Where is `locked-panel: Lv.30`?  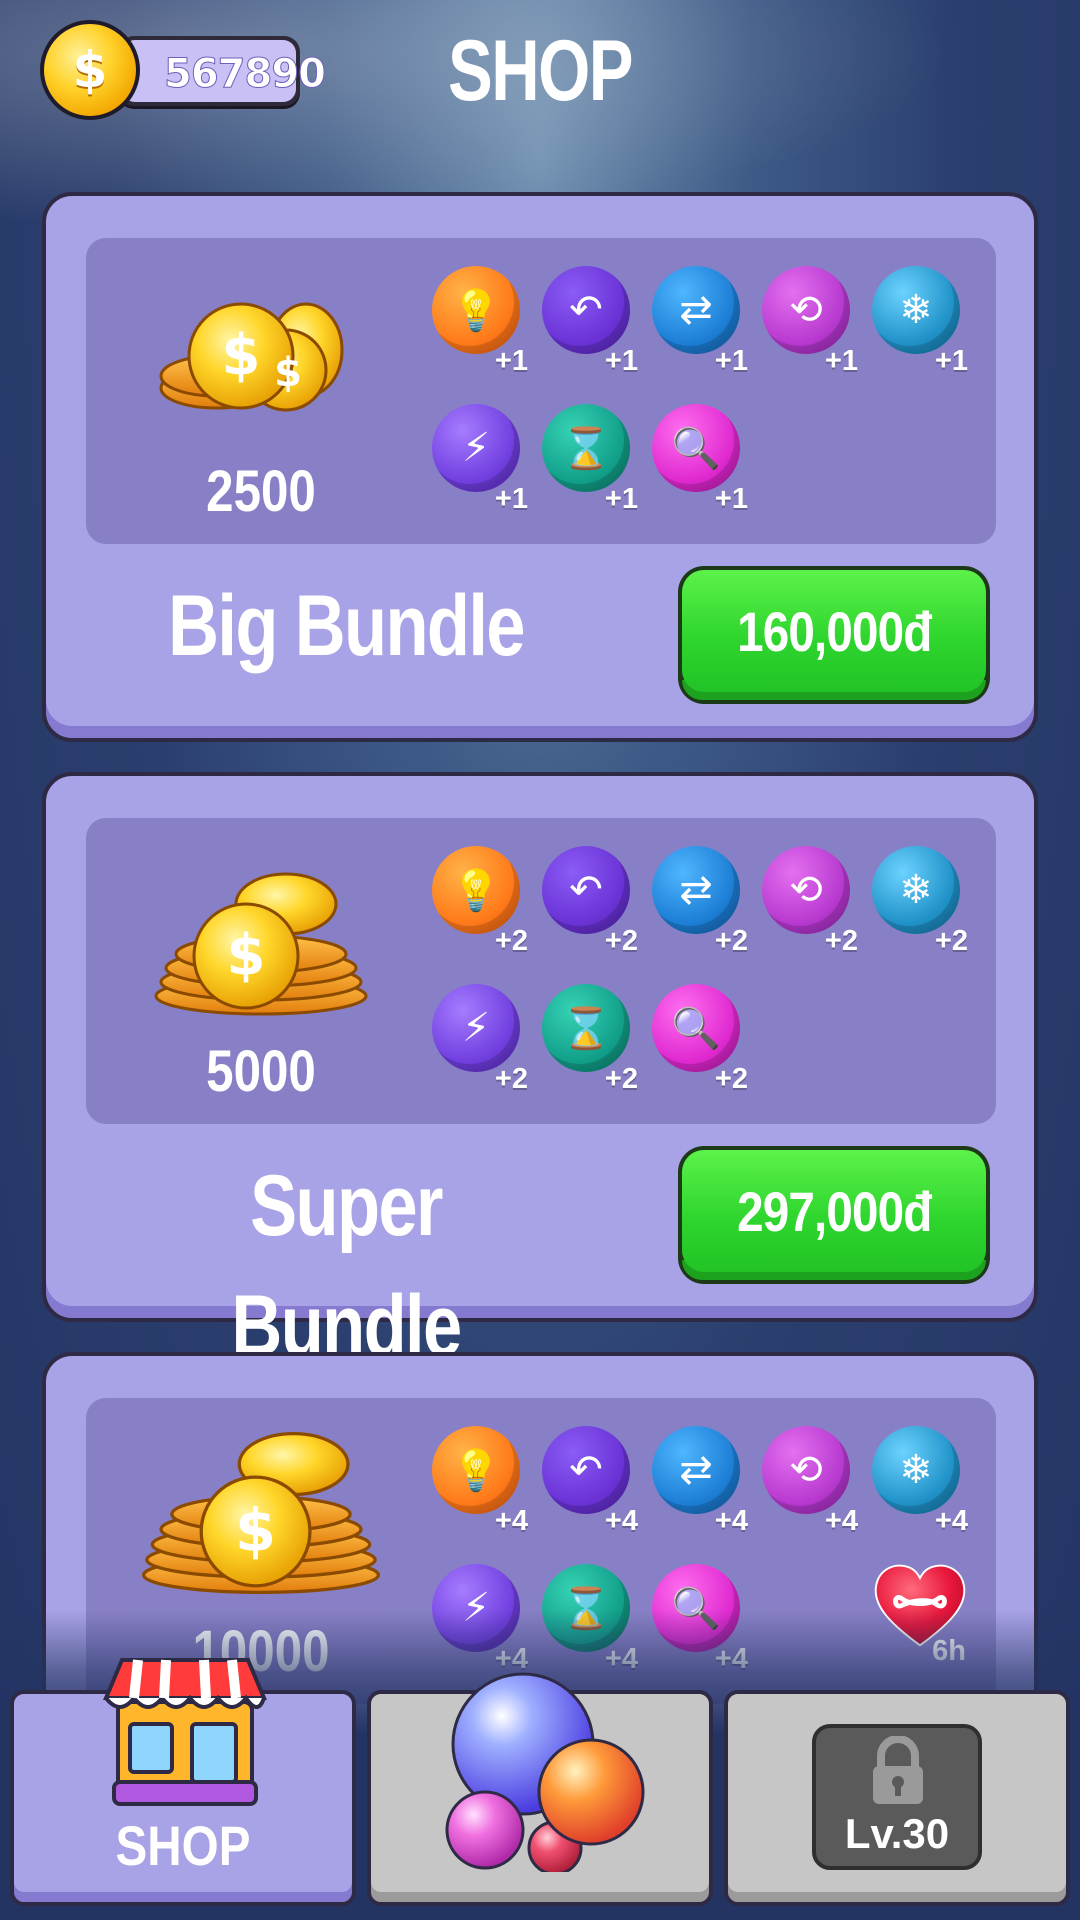 locked-panel: Lv.30 is located at coordinates (897, 1797).